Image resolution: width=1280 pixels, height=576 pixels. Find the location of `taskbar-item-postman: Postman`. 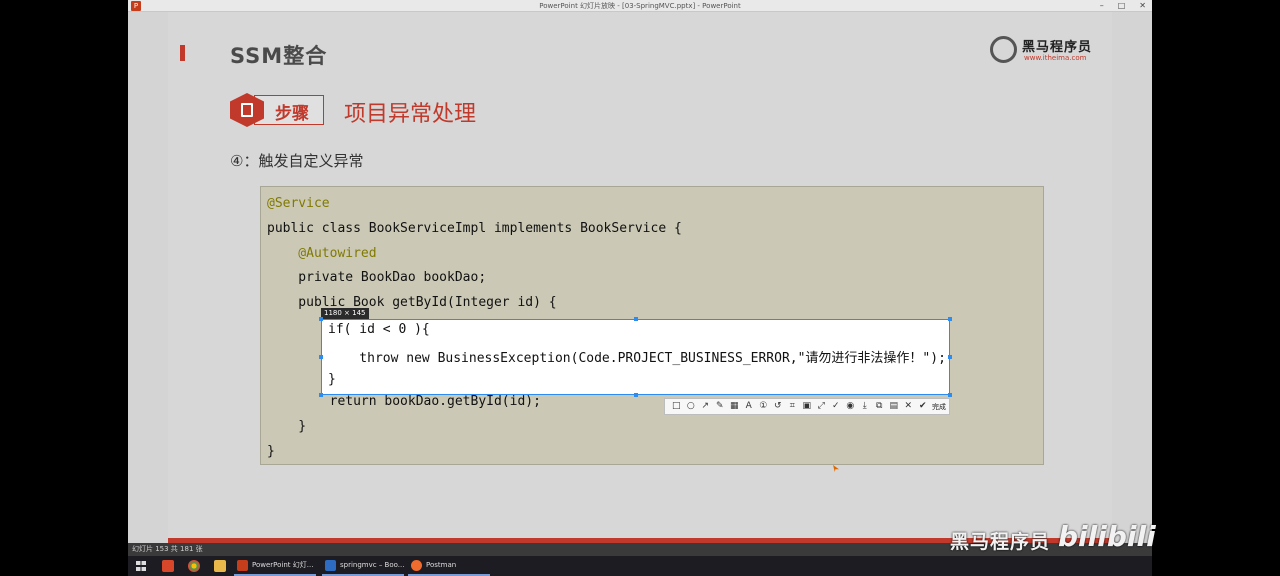

taskbar-item-postman: Postman is located at coordinates (449, 566).